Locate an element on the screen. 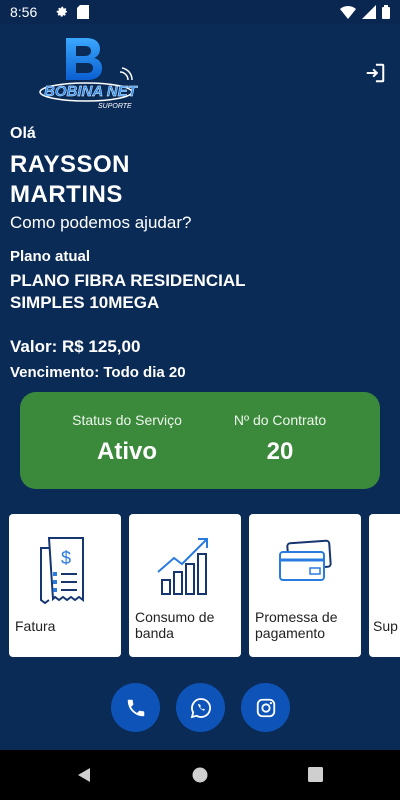 The width and height of the screenshot is (400, 800). user-name: RAYSSON MARTINS is located at coordinates (70, 179).